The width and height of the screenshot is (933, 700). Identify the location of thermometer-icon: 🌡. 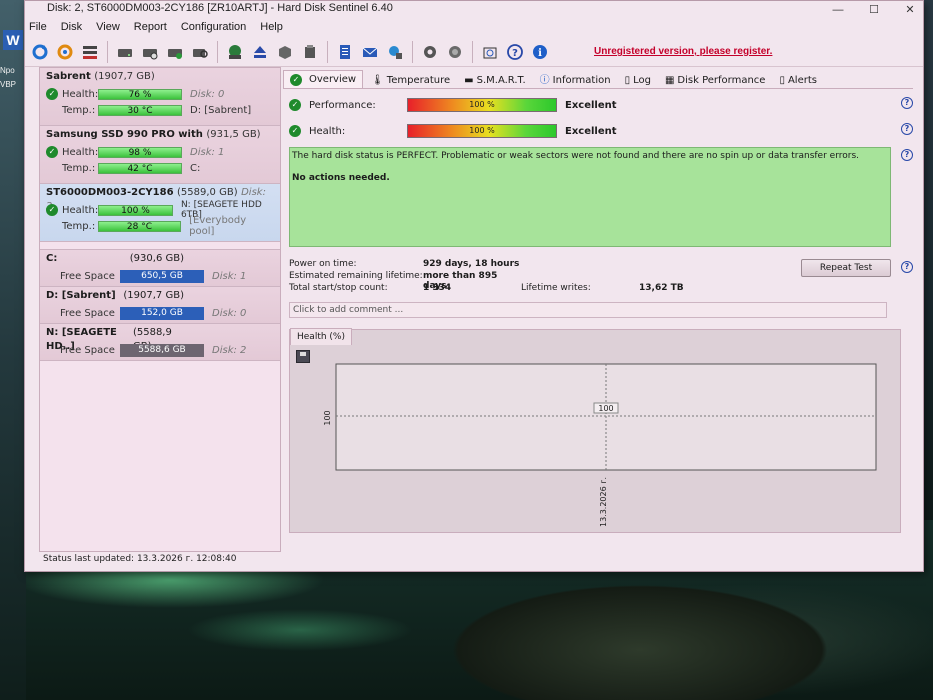
(377, 80).